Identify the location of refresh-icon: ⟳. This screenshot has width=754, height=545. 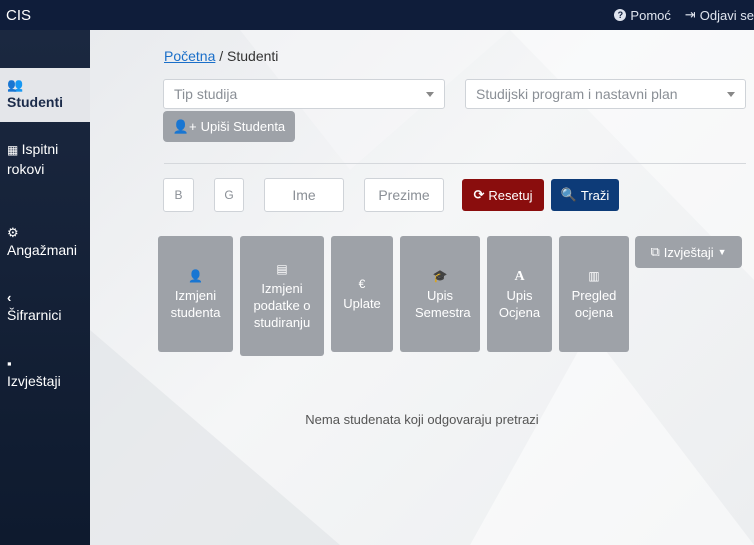
(479, 194).